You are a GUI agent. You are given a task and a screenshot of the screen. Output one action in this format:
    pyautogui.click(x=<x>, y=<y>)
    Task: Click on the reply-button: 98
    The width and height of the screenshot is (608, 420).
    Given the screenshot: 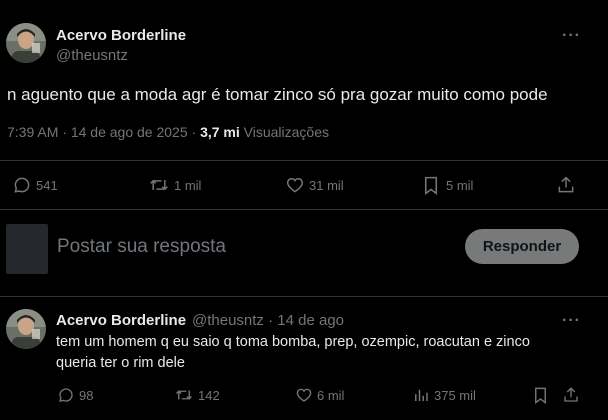 What is the action you would take?
    pyautogui.click(x=75, y=395)
    